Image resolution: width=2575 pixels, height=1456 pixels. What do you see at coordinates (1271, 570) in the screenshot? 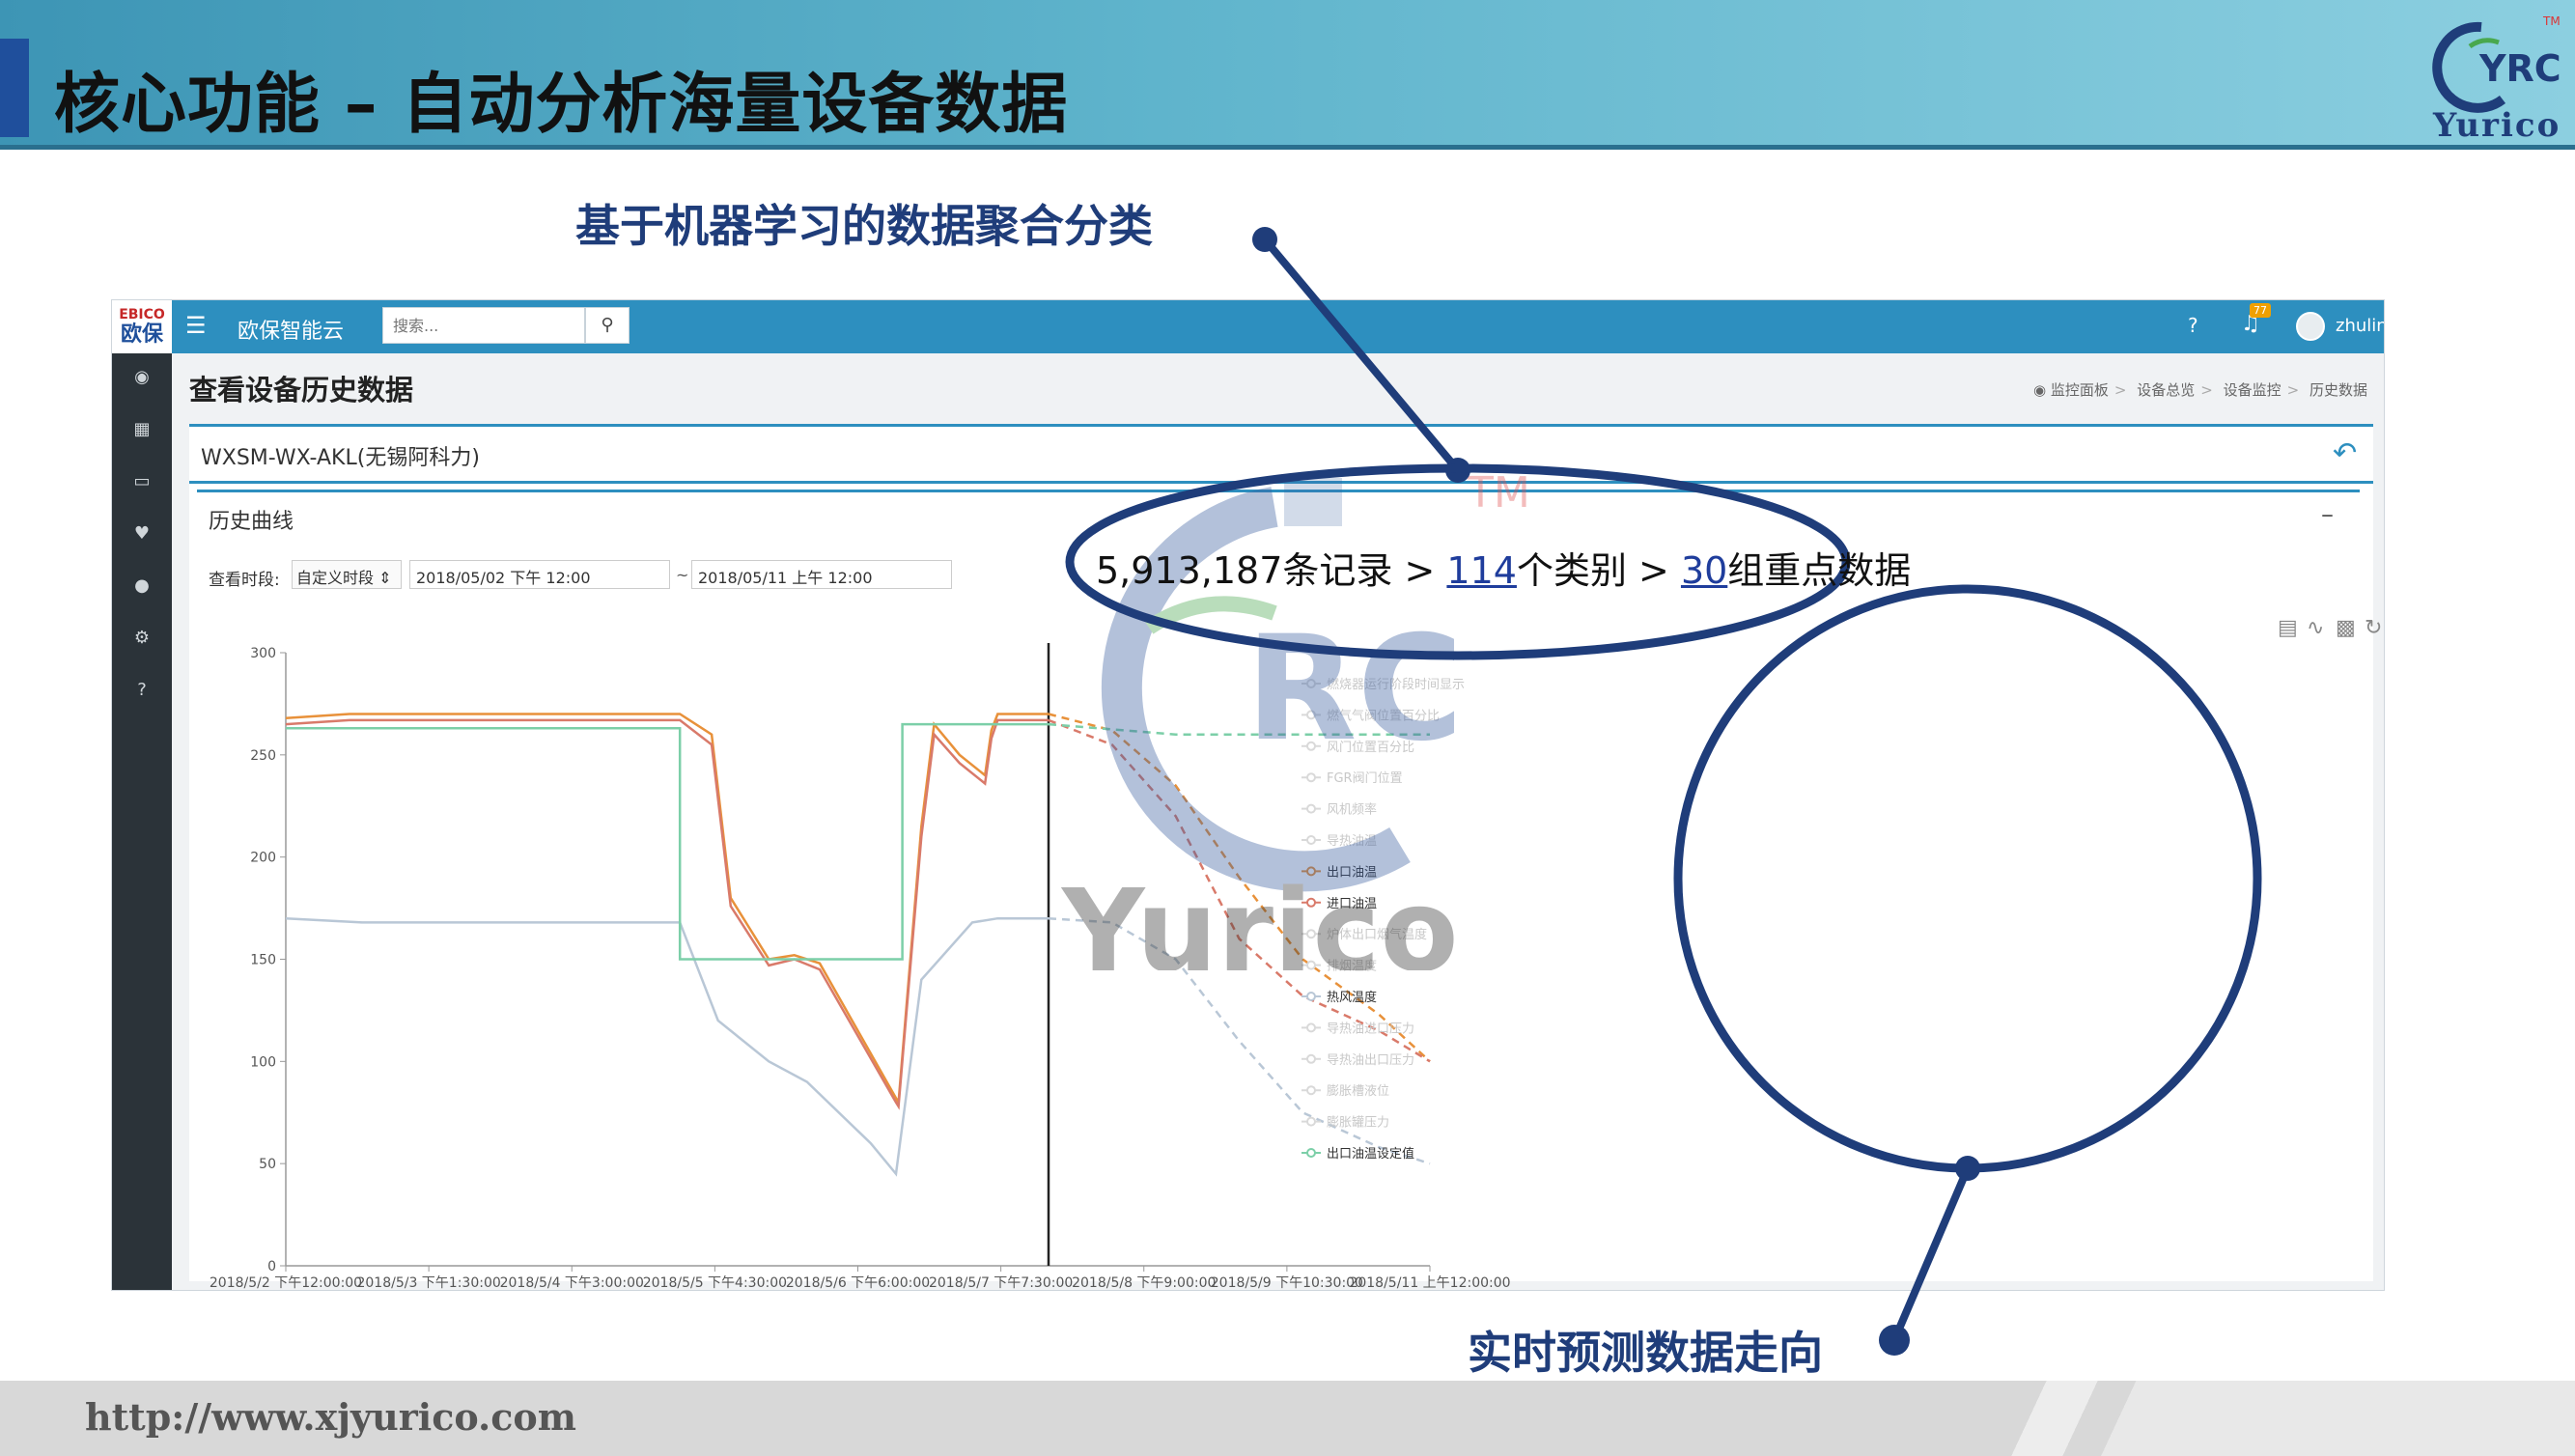
I see `stats-records: 5,913,187条记录 >` at bounding box center [1271, 570].